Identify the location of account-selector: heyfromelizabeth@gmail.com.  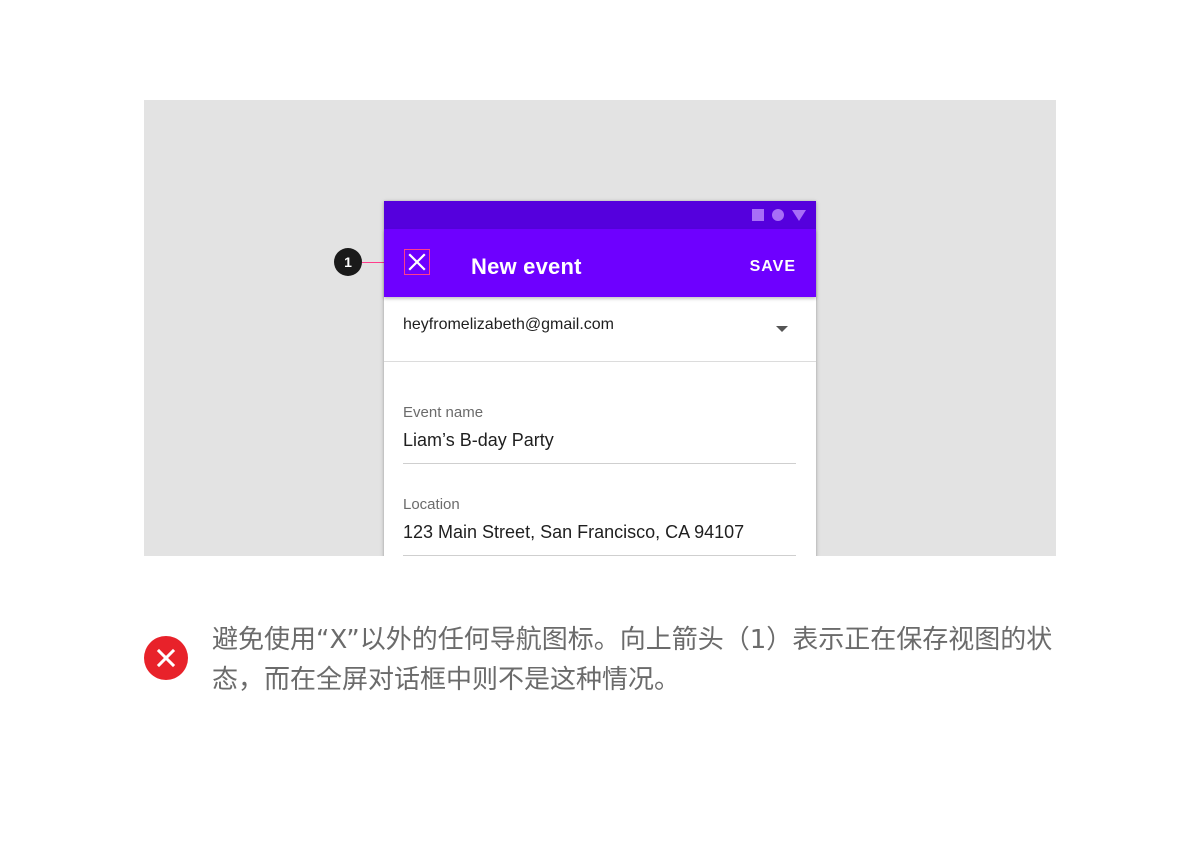
(600, 329).